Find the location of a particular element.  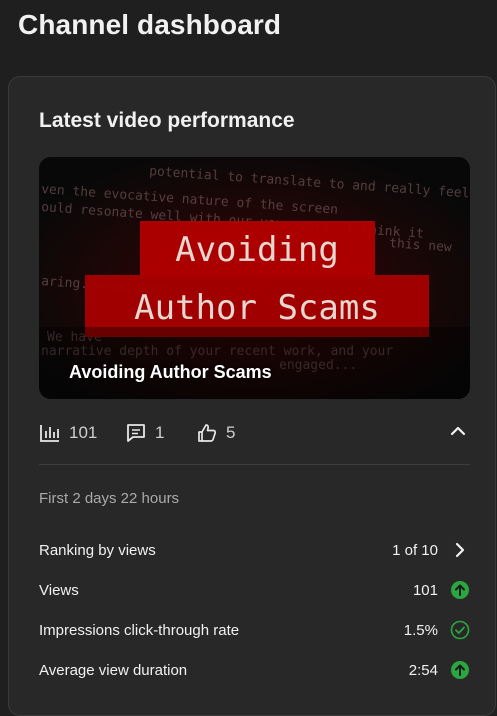

metric-row-avg-duration: Average view duration 2:54 is located at coordinates (254, 670).